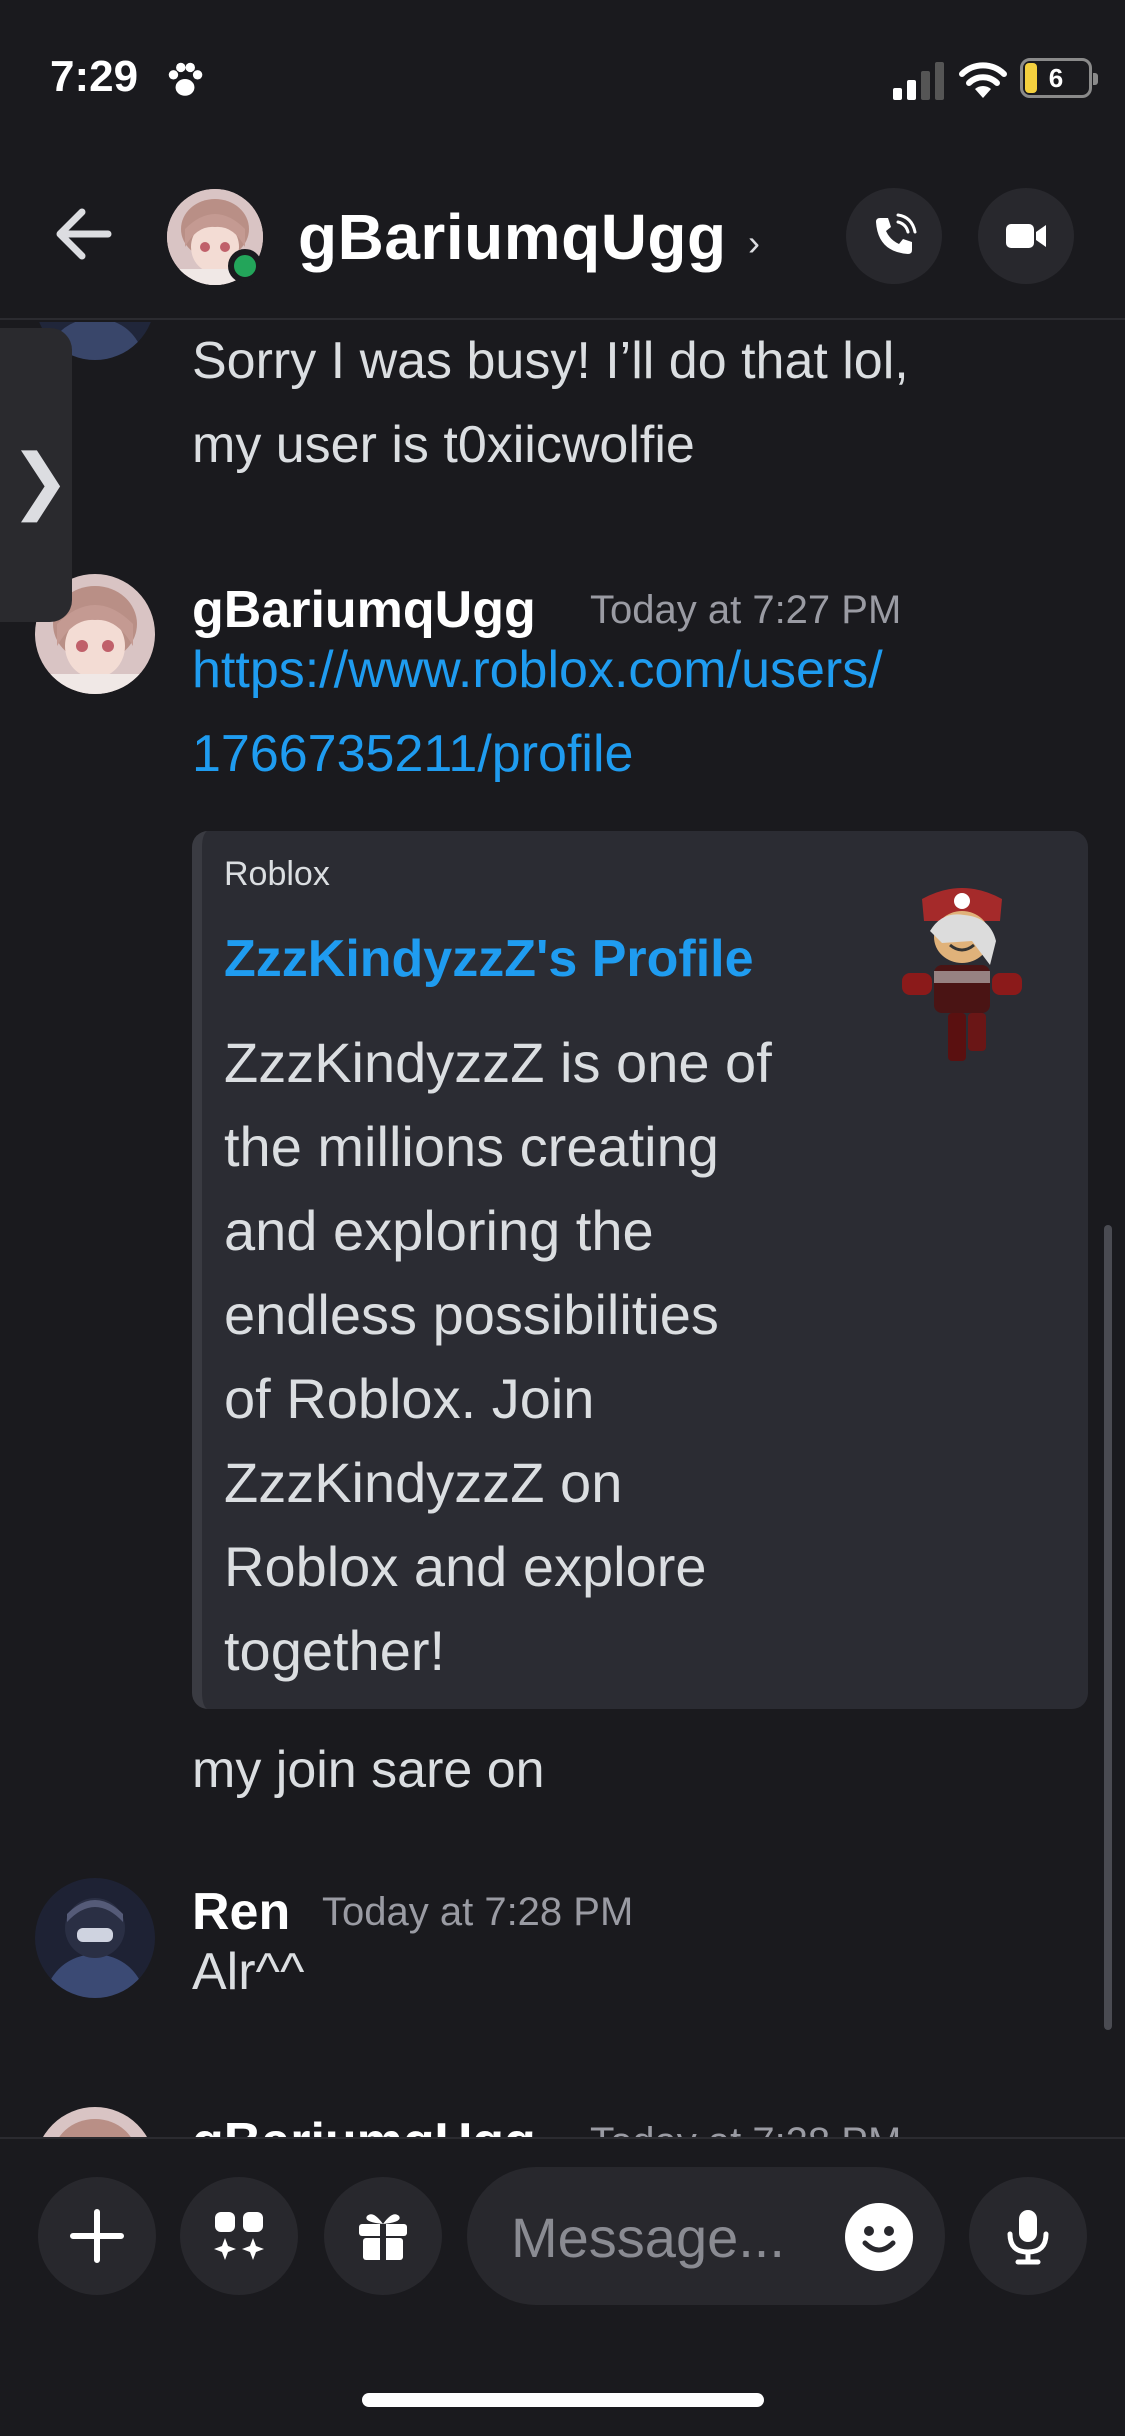  I want to click on apps-button, so click(239, 2236).